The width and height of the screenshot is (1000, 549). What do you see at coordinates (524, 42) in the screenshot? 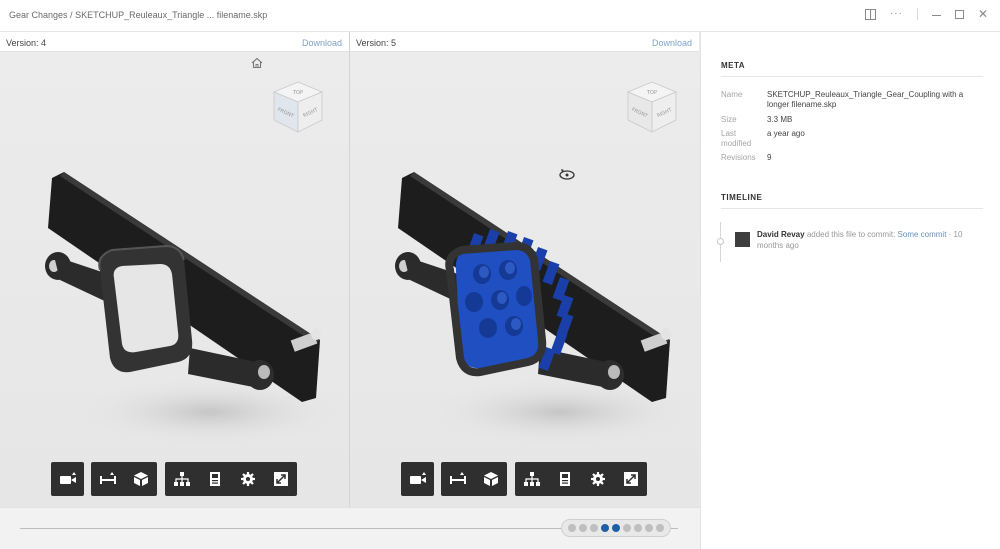
I see `pane-header: Version: 5 Download` at bounding box center [524, 42].